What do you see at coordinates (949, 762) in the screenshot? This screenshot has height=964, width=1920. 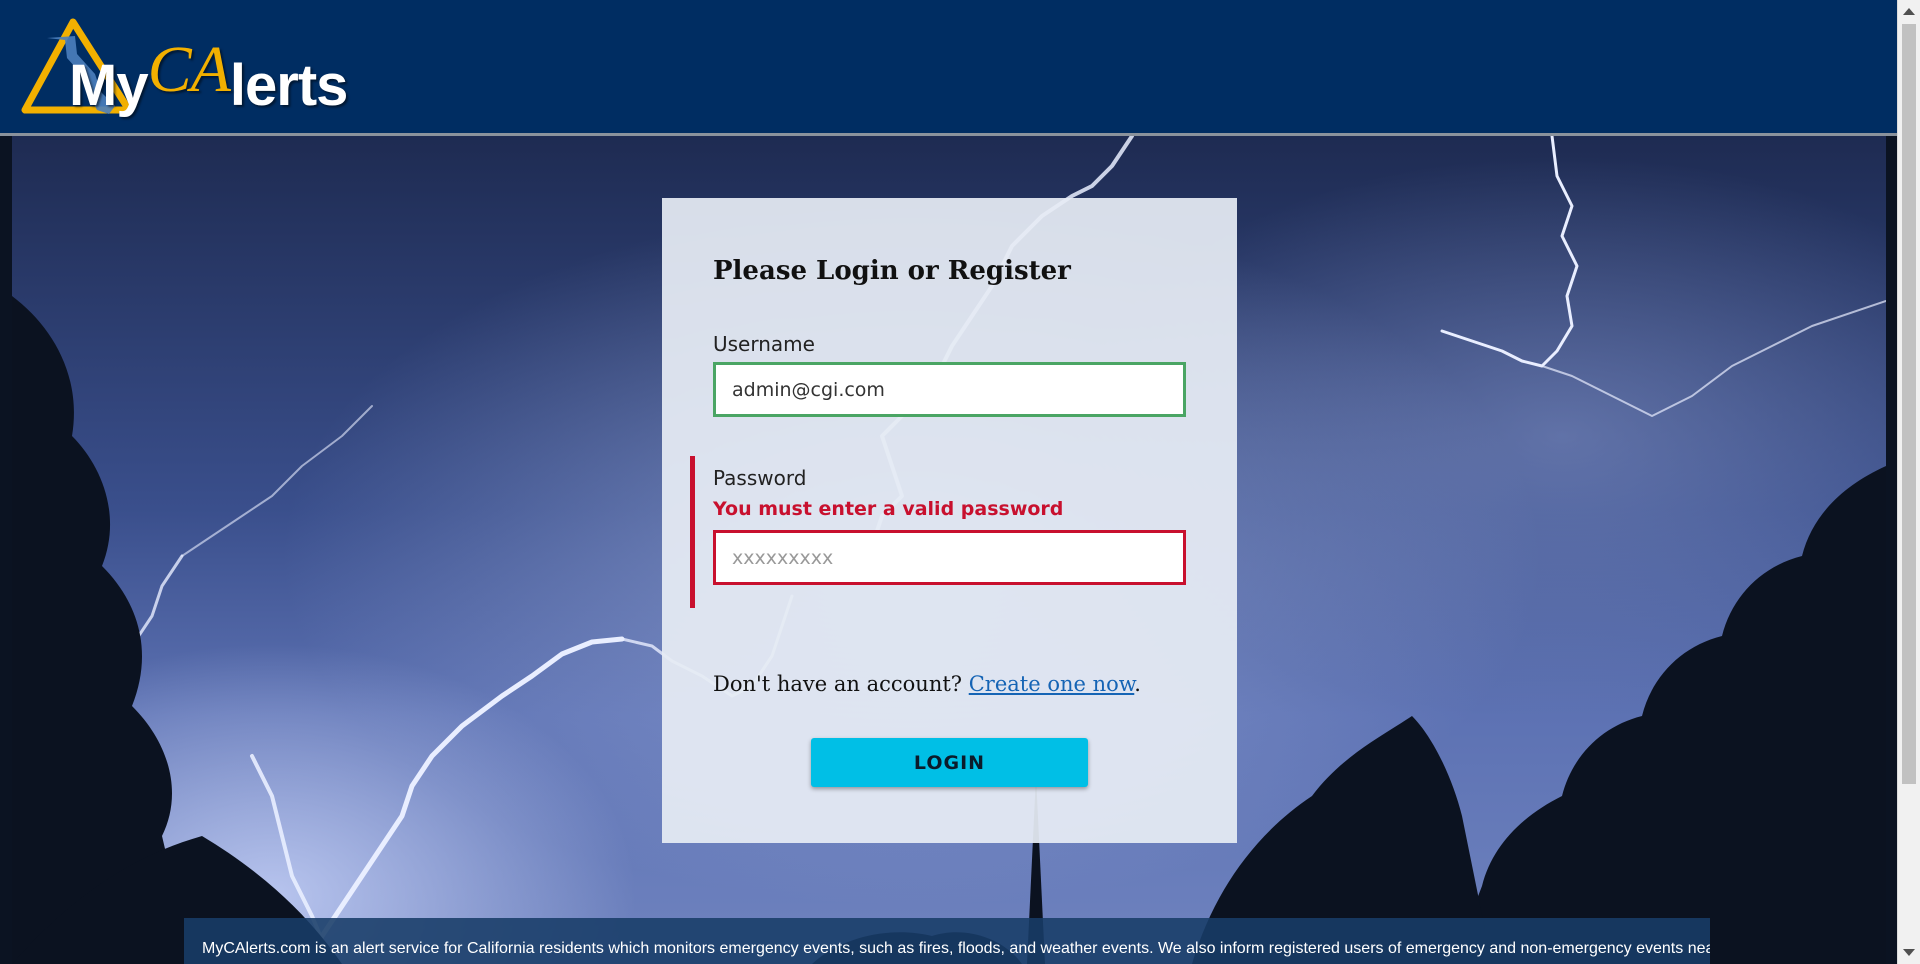 I see `login-button: LOGIN` at bounding box center [949, 762].